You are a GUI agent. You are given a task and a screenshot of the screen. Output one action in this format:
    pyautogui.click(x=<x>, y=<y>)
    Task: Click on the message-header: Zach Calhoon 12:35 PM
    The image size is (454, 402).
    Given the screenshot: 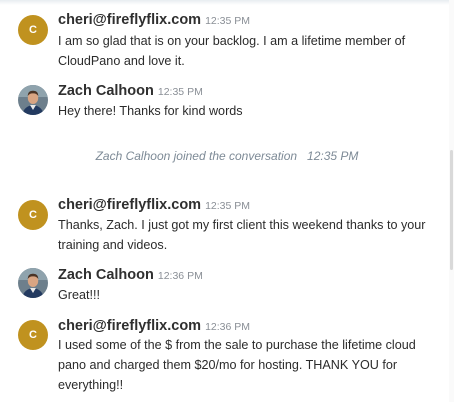 What is the action you would take?
    pyautogui.click(x=130, y=91)
    